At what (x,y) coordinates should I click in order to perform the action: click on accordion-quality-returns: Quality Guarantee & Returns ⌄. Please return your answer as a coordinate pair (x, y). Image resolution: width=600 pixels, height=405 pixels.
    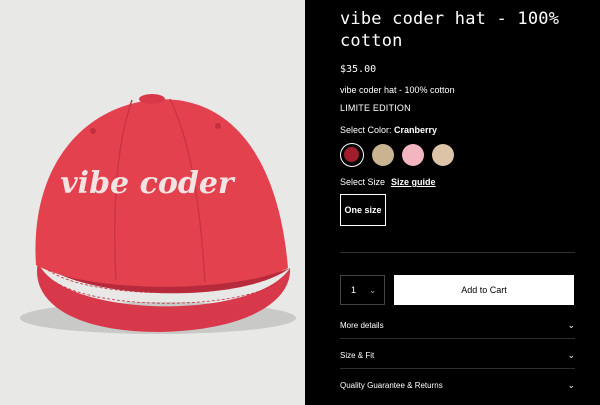
    Looking at the image, I should click on (457, 385).